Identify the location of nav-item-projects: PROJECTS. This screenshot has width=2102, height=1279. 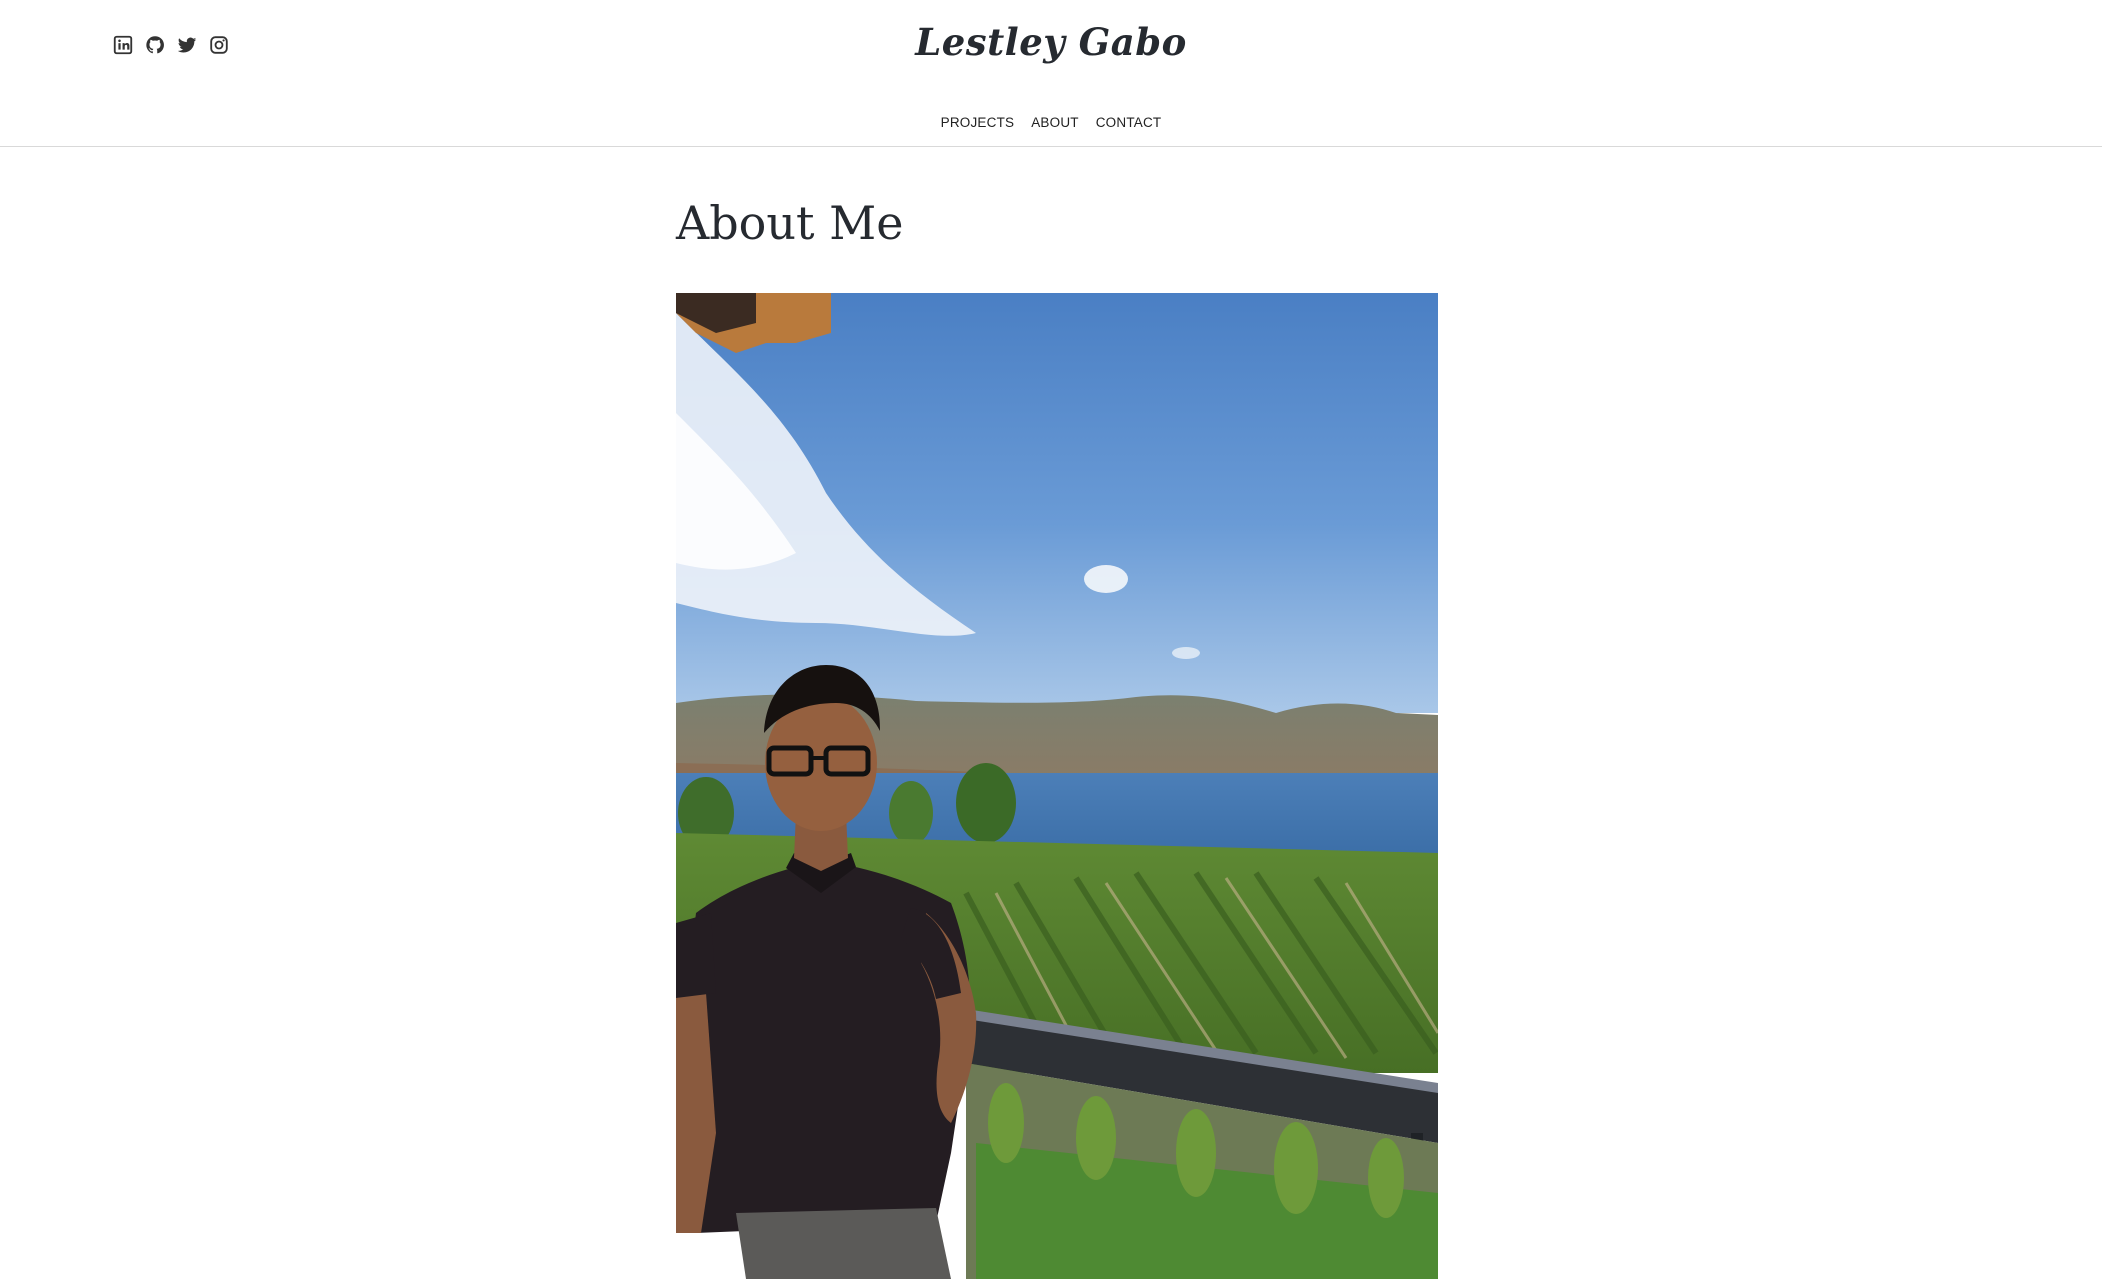
(978, 122).